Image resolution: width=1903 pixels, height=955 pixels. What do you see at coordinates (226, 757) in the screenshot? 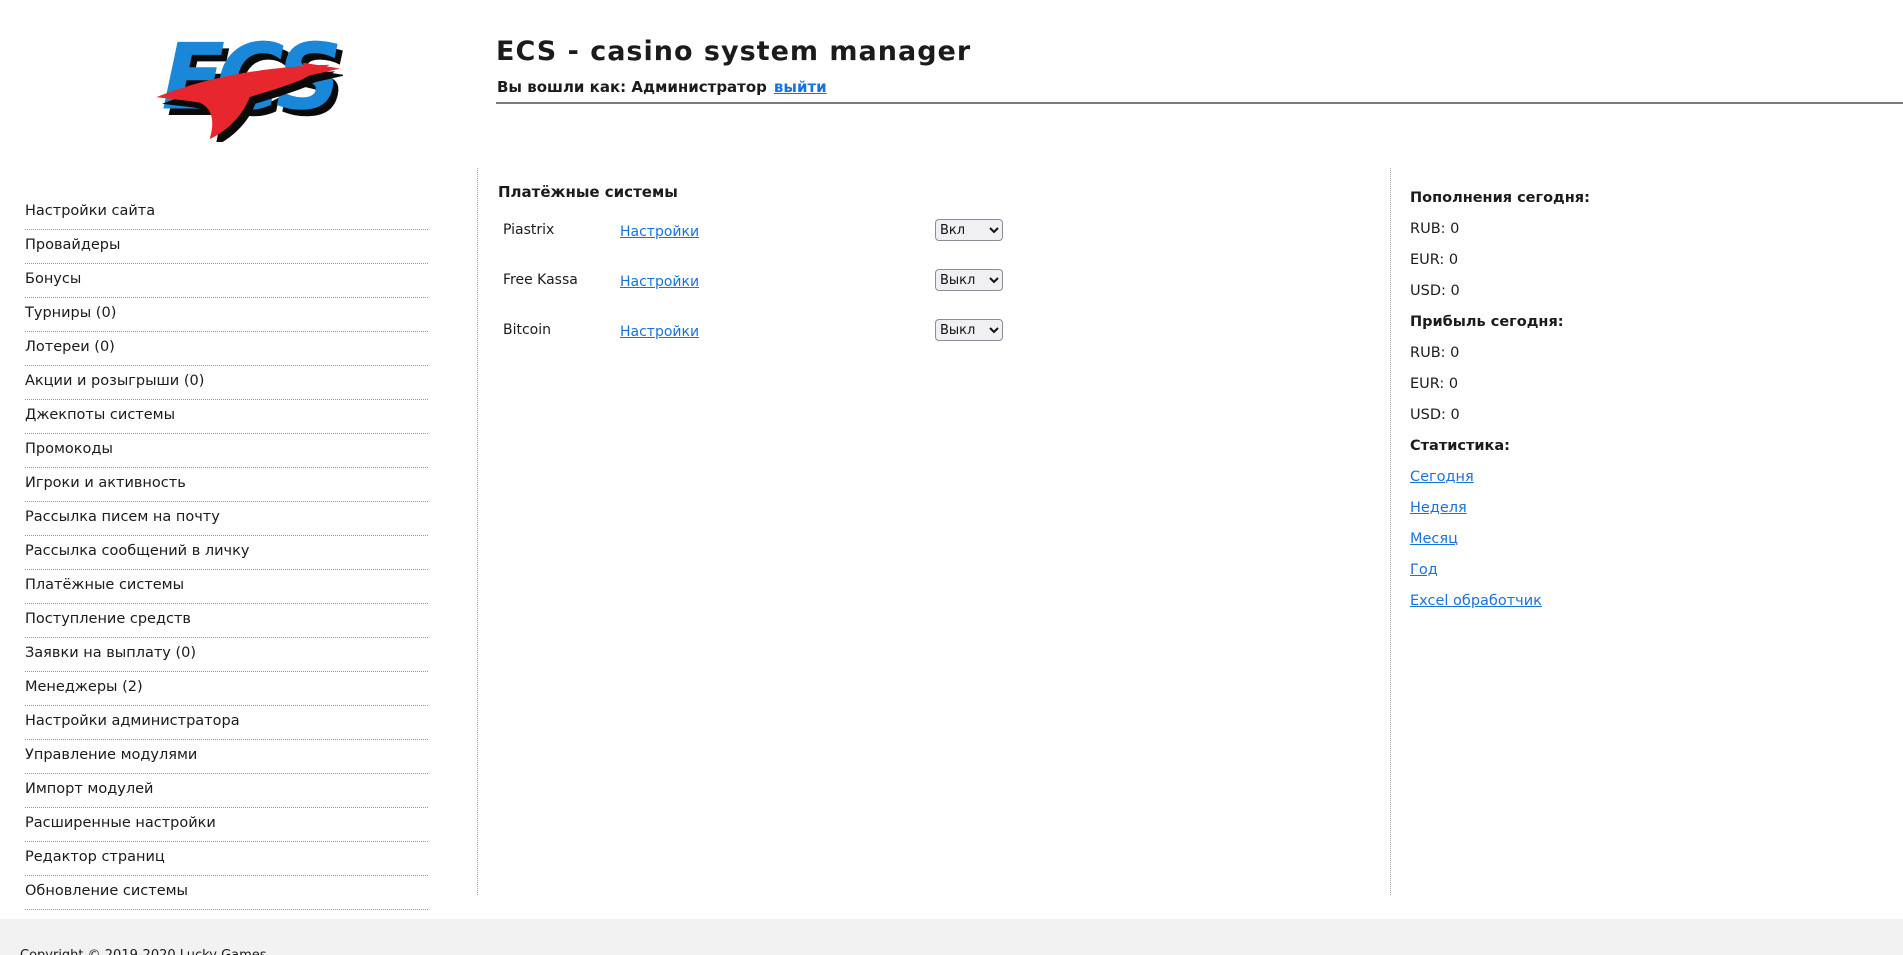
I see `sidebar-menu-item: Управление модулями` at bounding box center [226, 757].